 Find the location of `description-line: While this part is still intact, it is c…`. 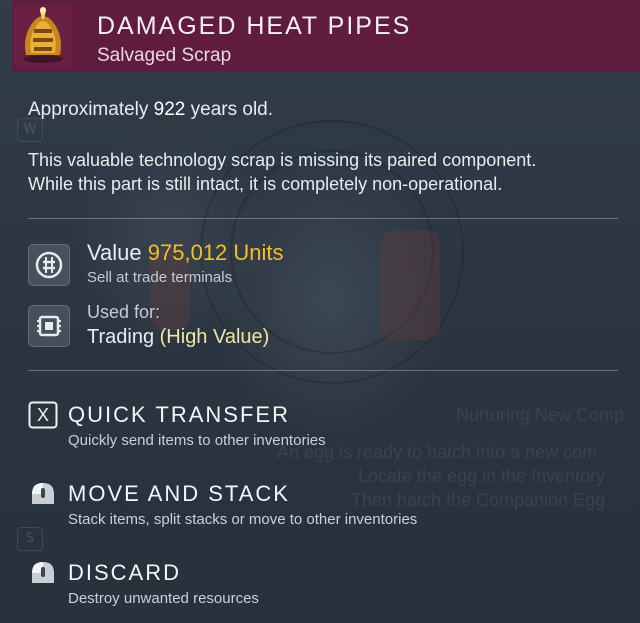

description-line: While this part is still intact, it is c… is located at coordinates (265, 184).